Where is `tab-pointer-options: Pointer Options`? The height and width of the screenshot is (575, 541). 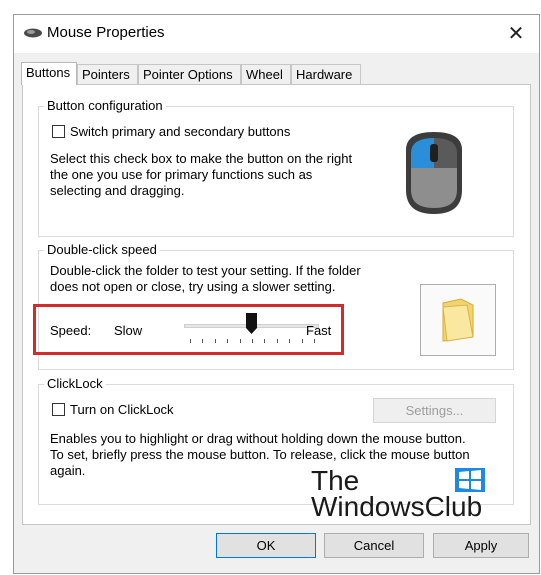 tab-pointer-options: Pointer Options is located at coordinates (189, 74).